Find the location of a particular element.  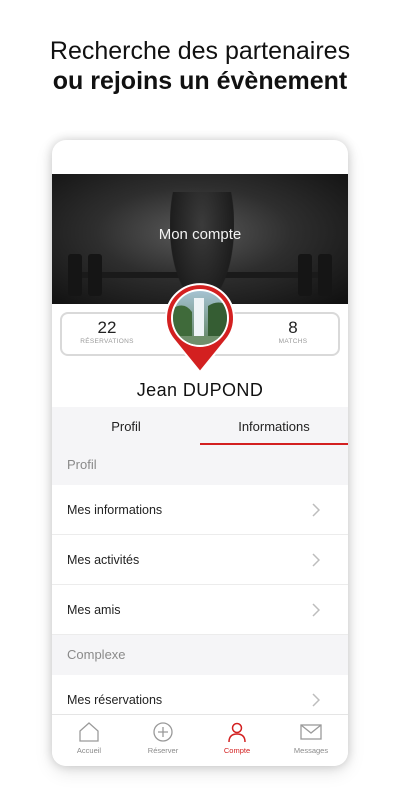

matches-count: 8 is located at coordinates (293, 327).